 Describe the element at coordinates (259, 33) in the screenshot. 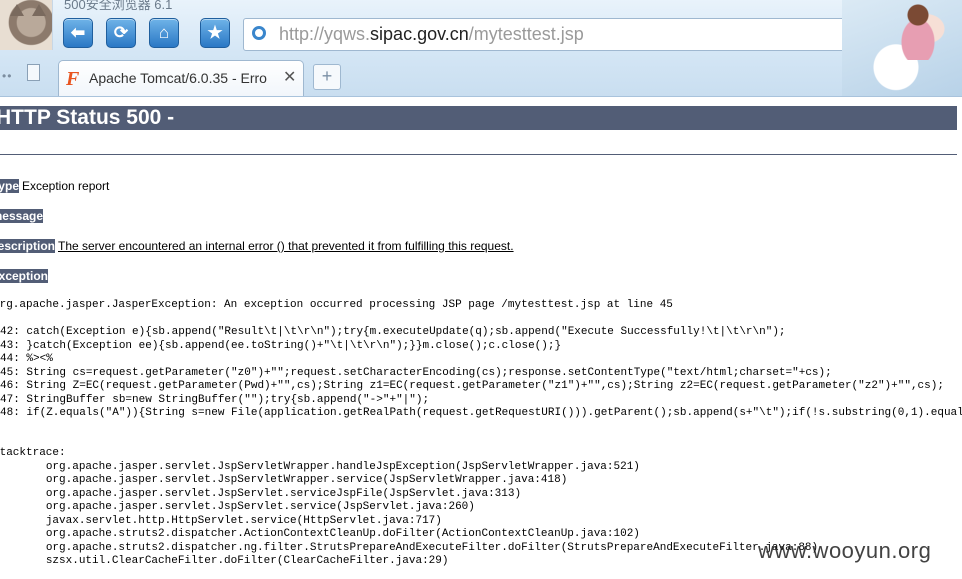

I see `site-identity-icon` at that location.